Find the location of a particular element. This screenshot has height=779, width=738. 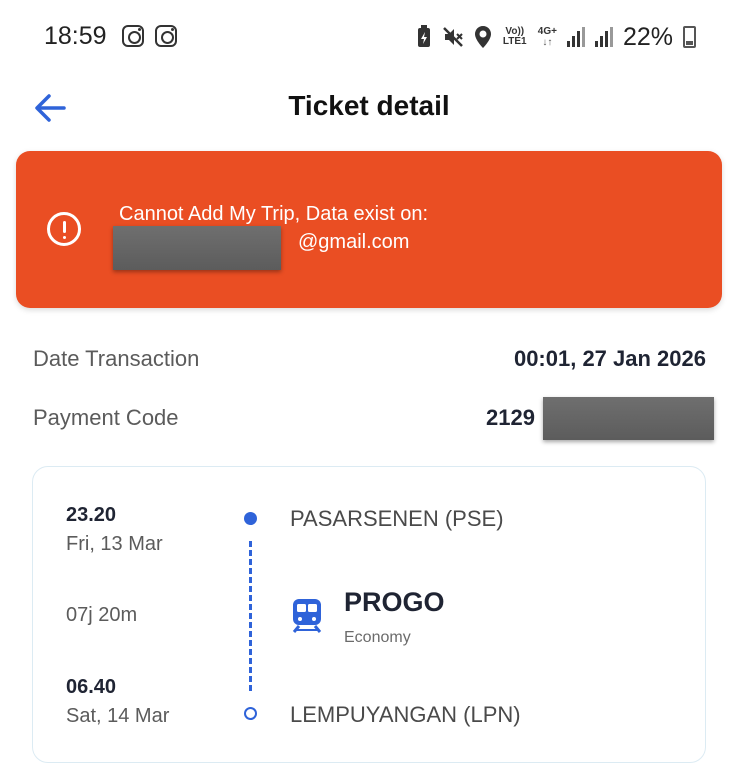

origin-dot is located at coordinates (250, 518).